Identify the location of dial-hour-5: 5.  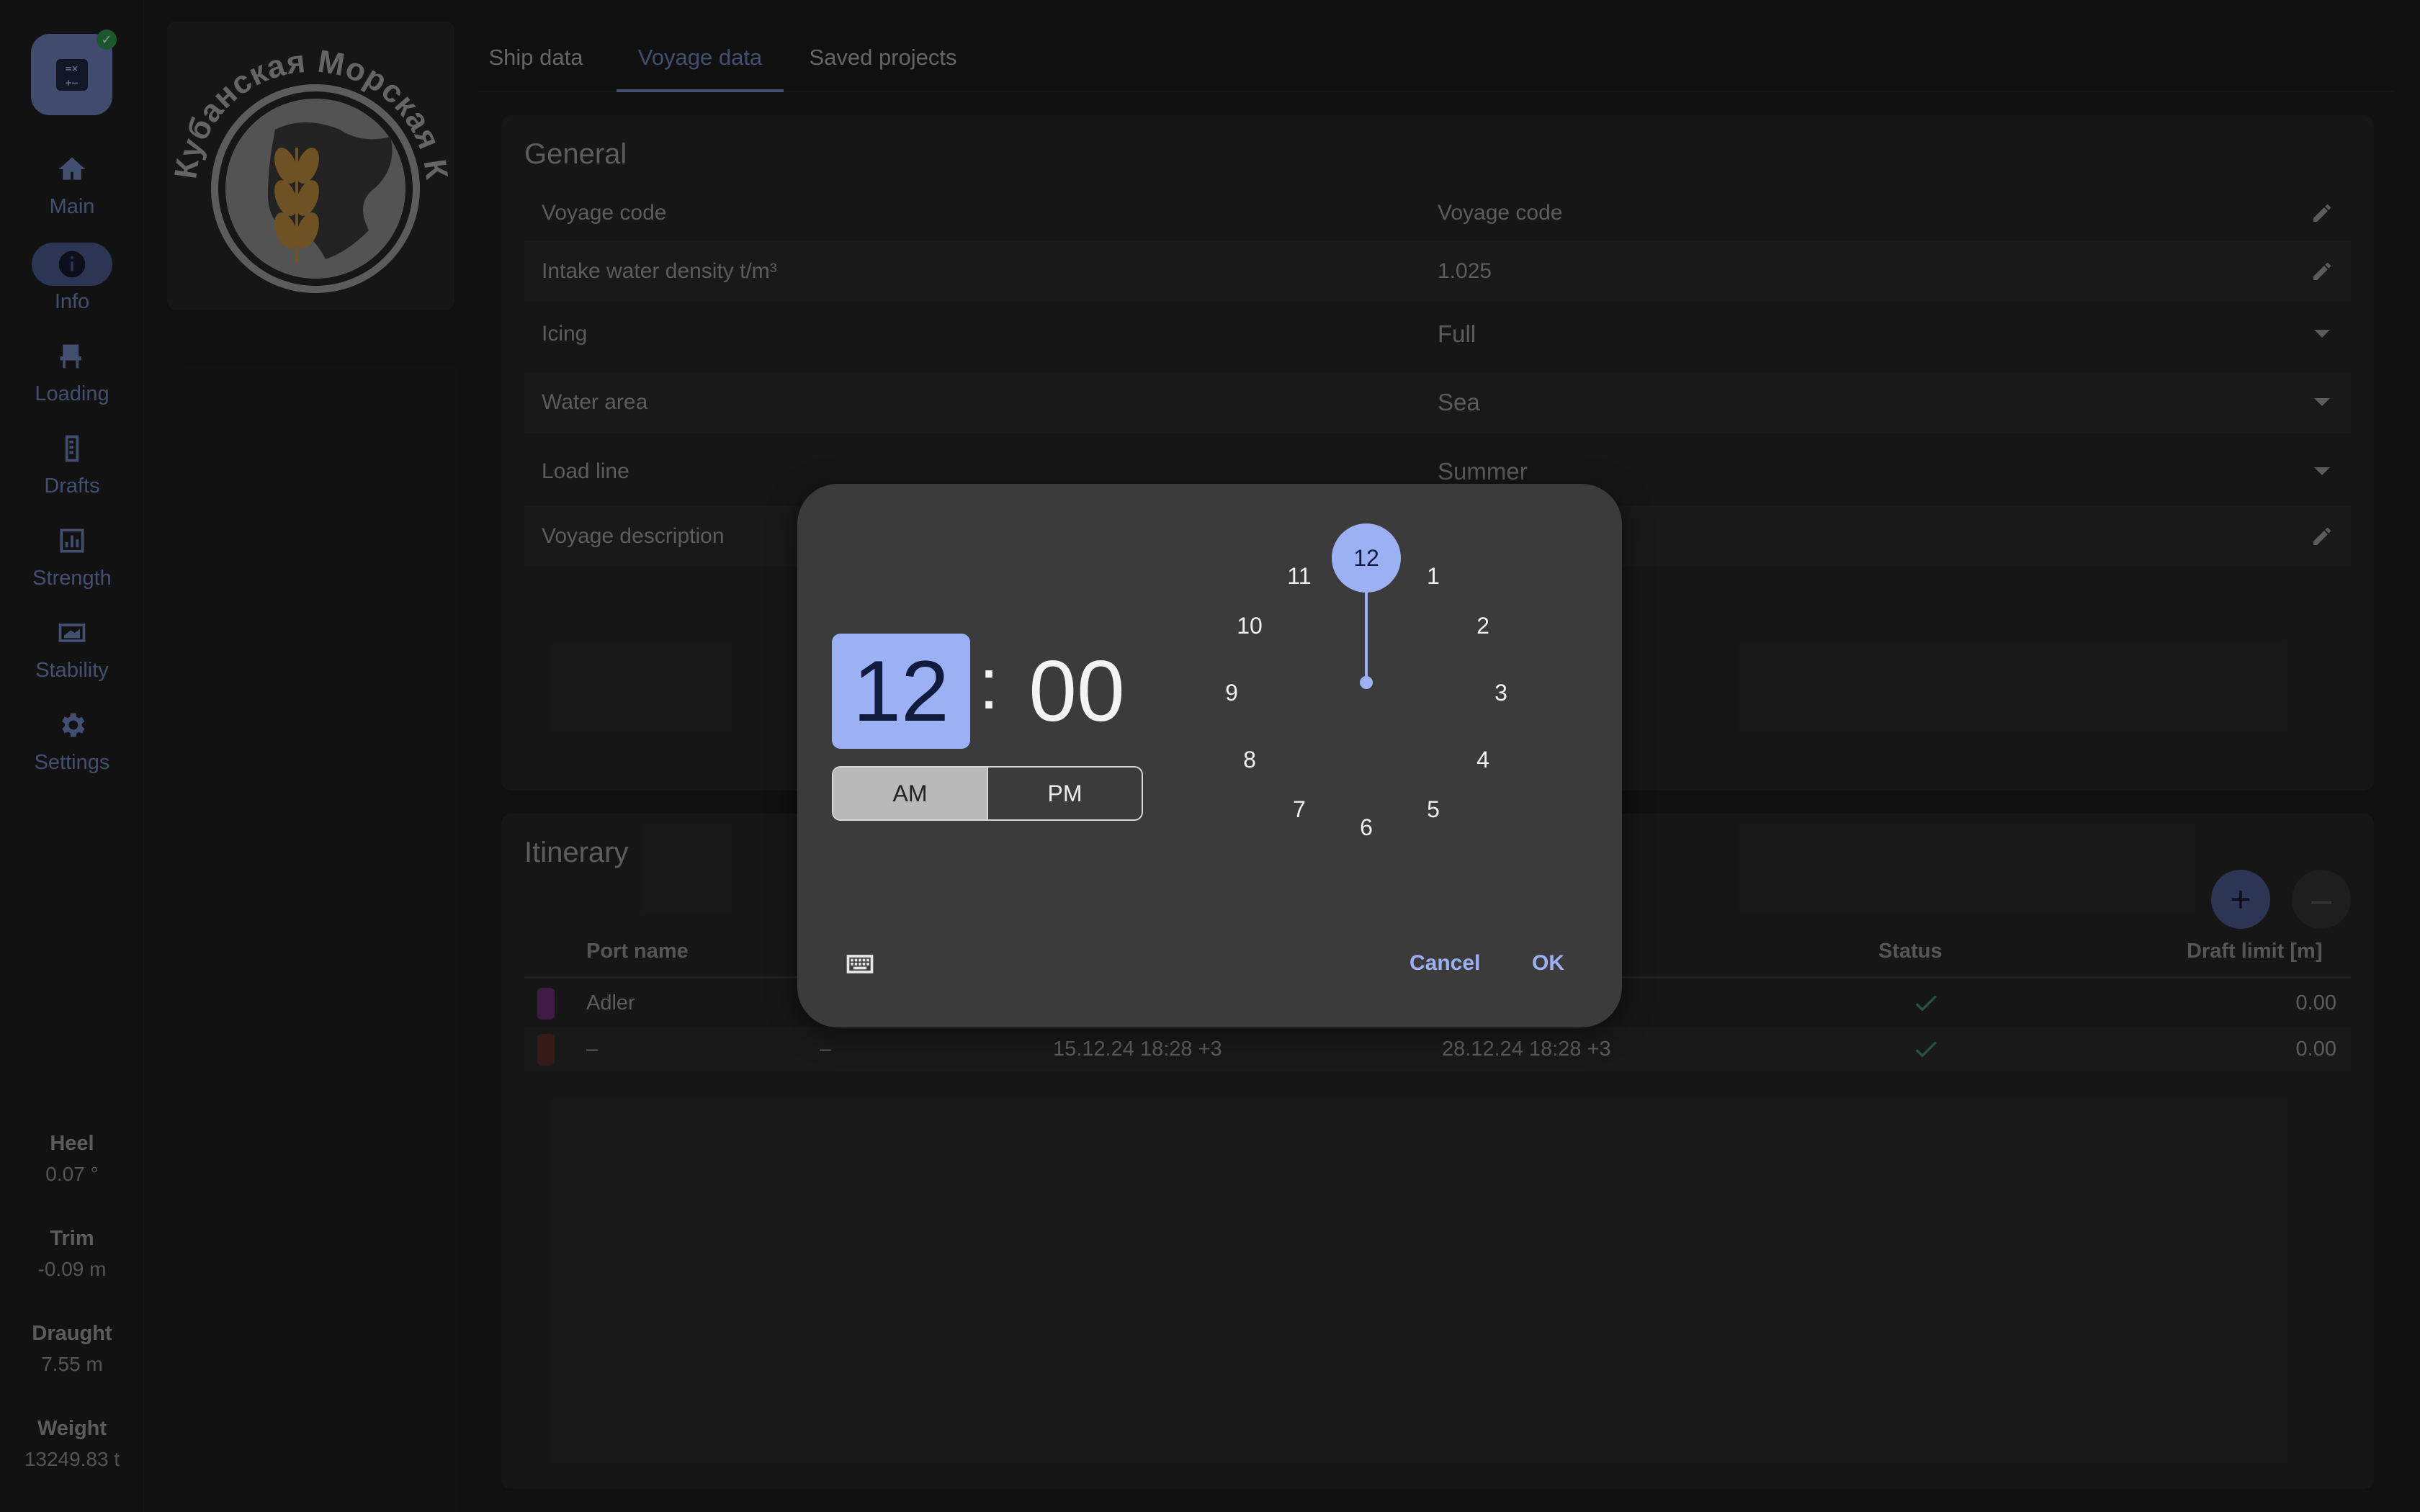
(1433, 809).